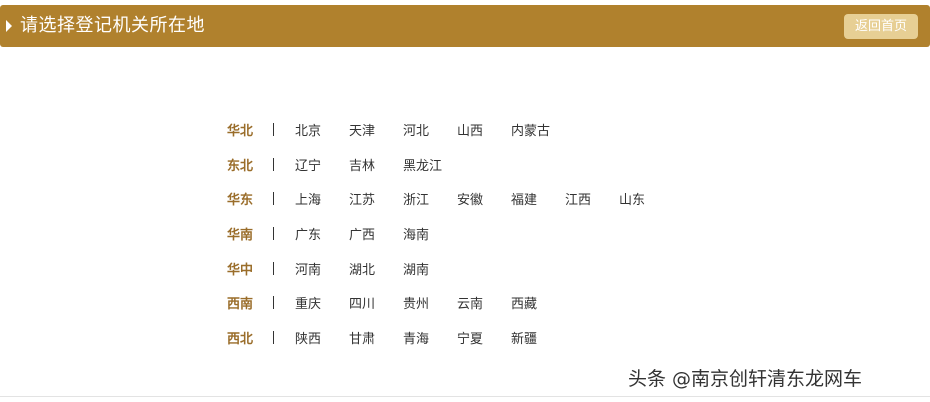 This screenshot has width=930, height=402. What do you see at coordinates (376, 233) in the screenshot?
I see `province-link: 广西` at bounding box center [376, 233].